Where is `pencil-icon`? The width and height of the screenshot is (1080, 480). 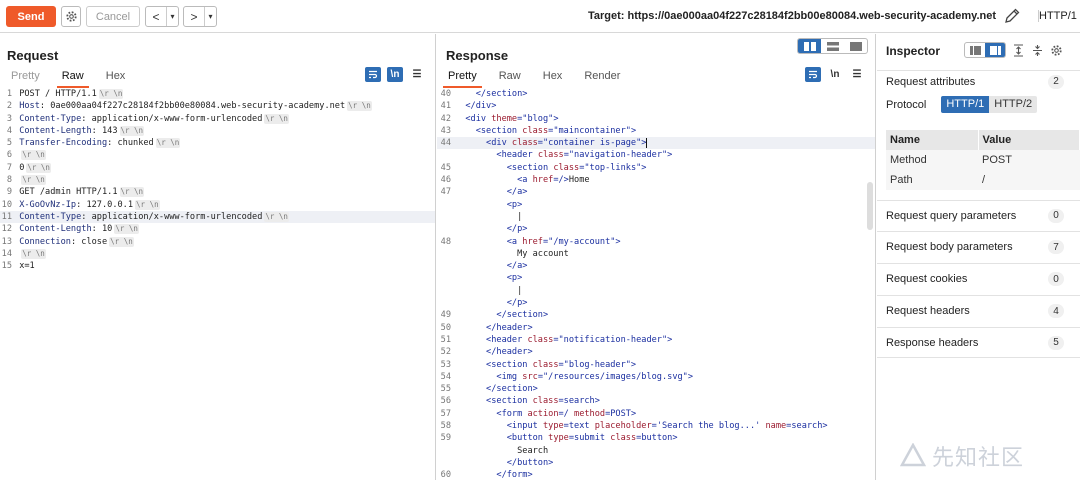
pencil-icon is located at coordinates (1012, 16).